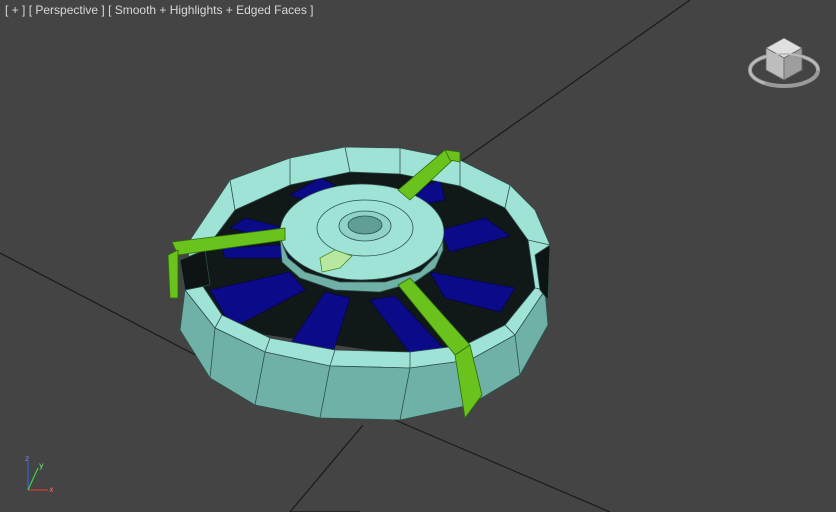 The width and height of the screenshot is (836, 512). I want to click on viewcube-icon, so click(784, 63).